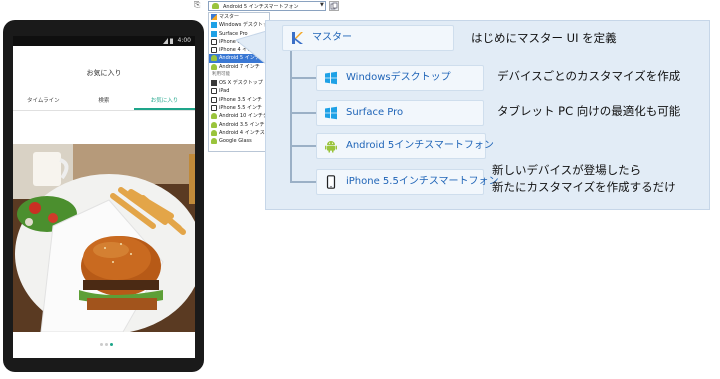  What do you see at coordinates (368, 38) in the screenshot?
I see `master-node: マスター` at bounding box center [368, 38].